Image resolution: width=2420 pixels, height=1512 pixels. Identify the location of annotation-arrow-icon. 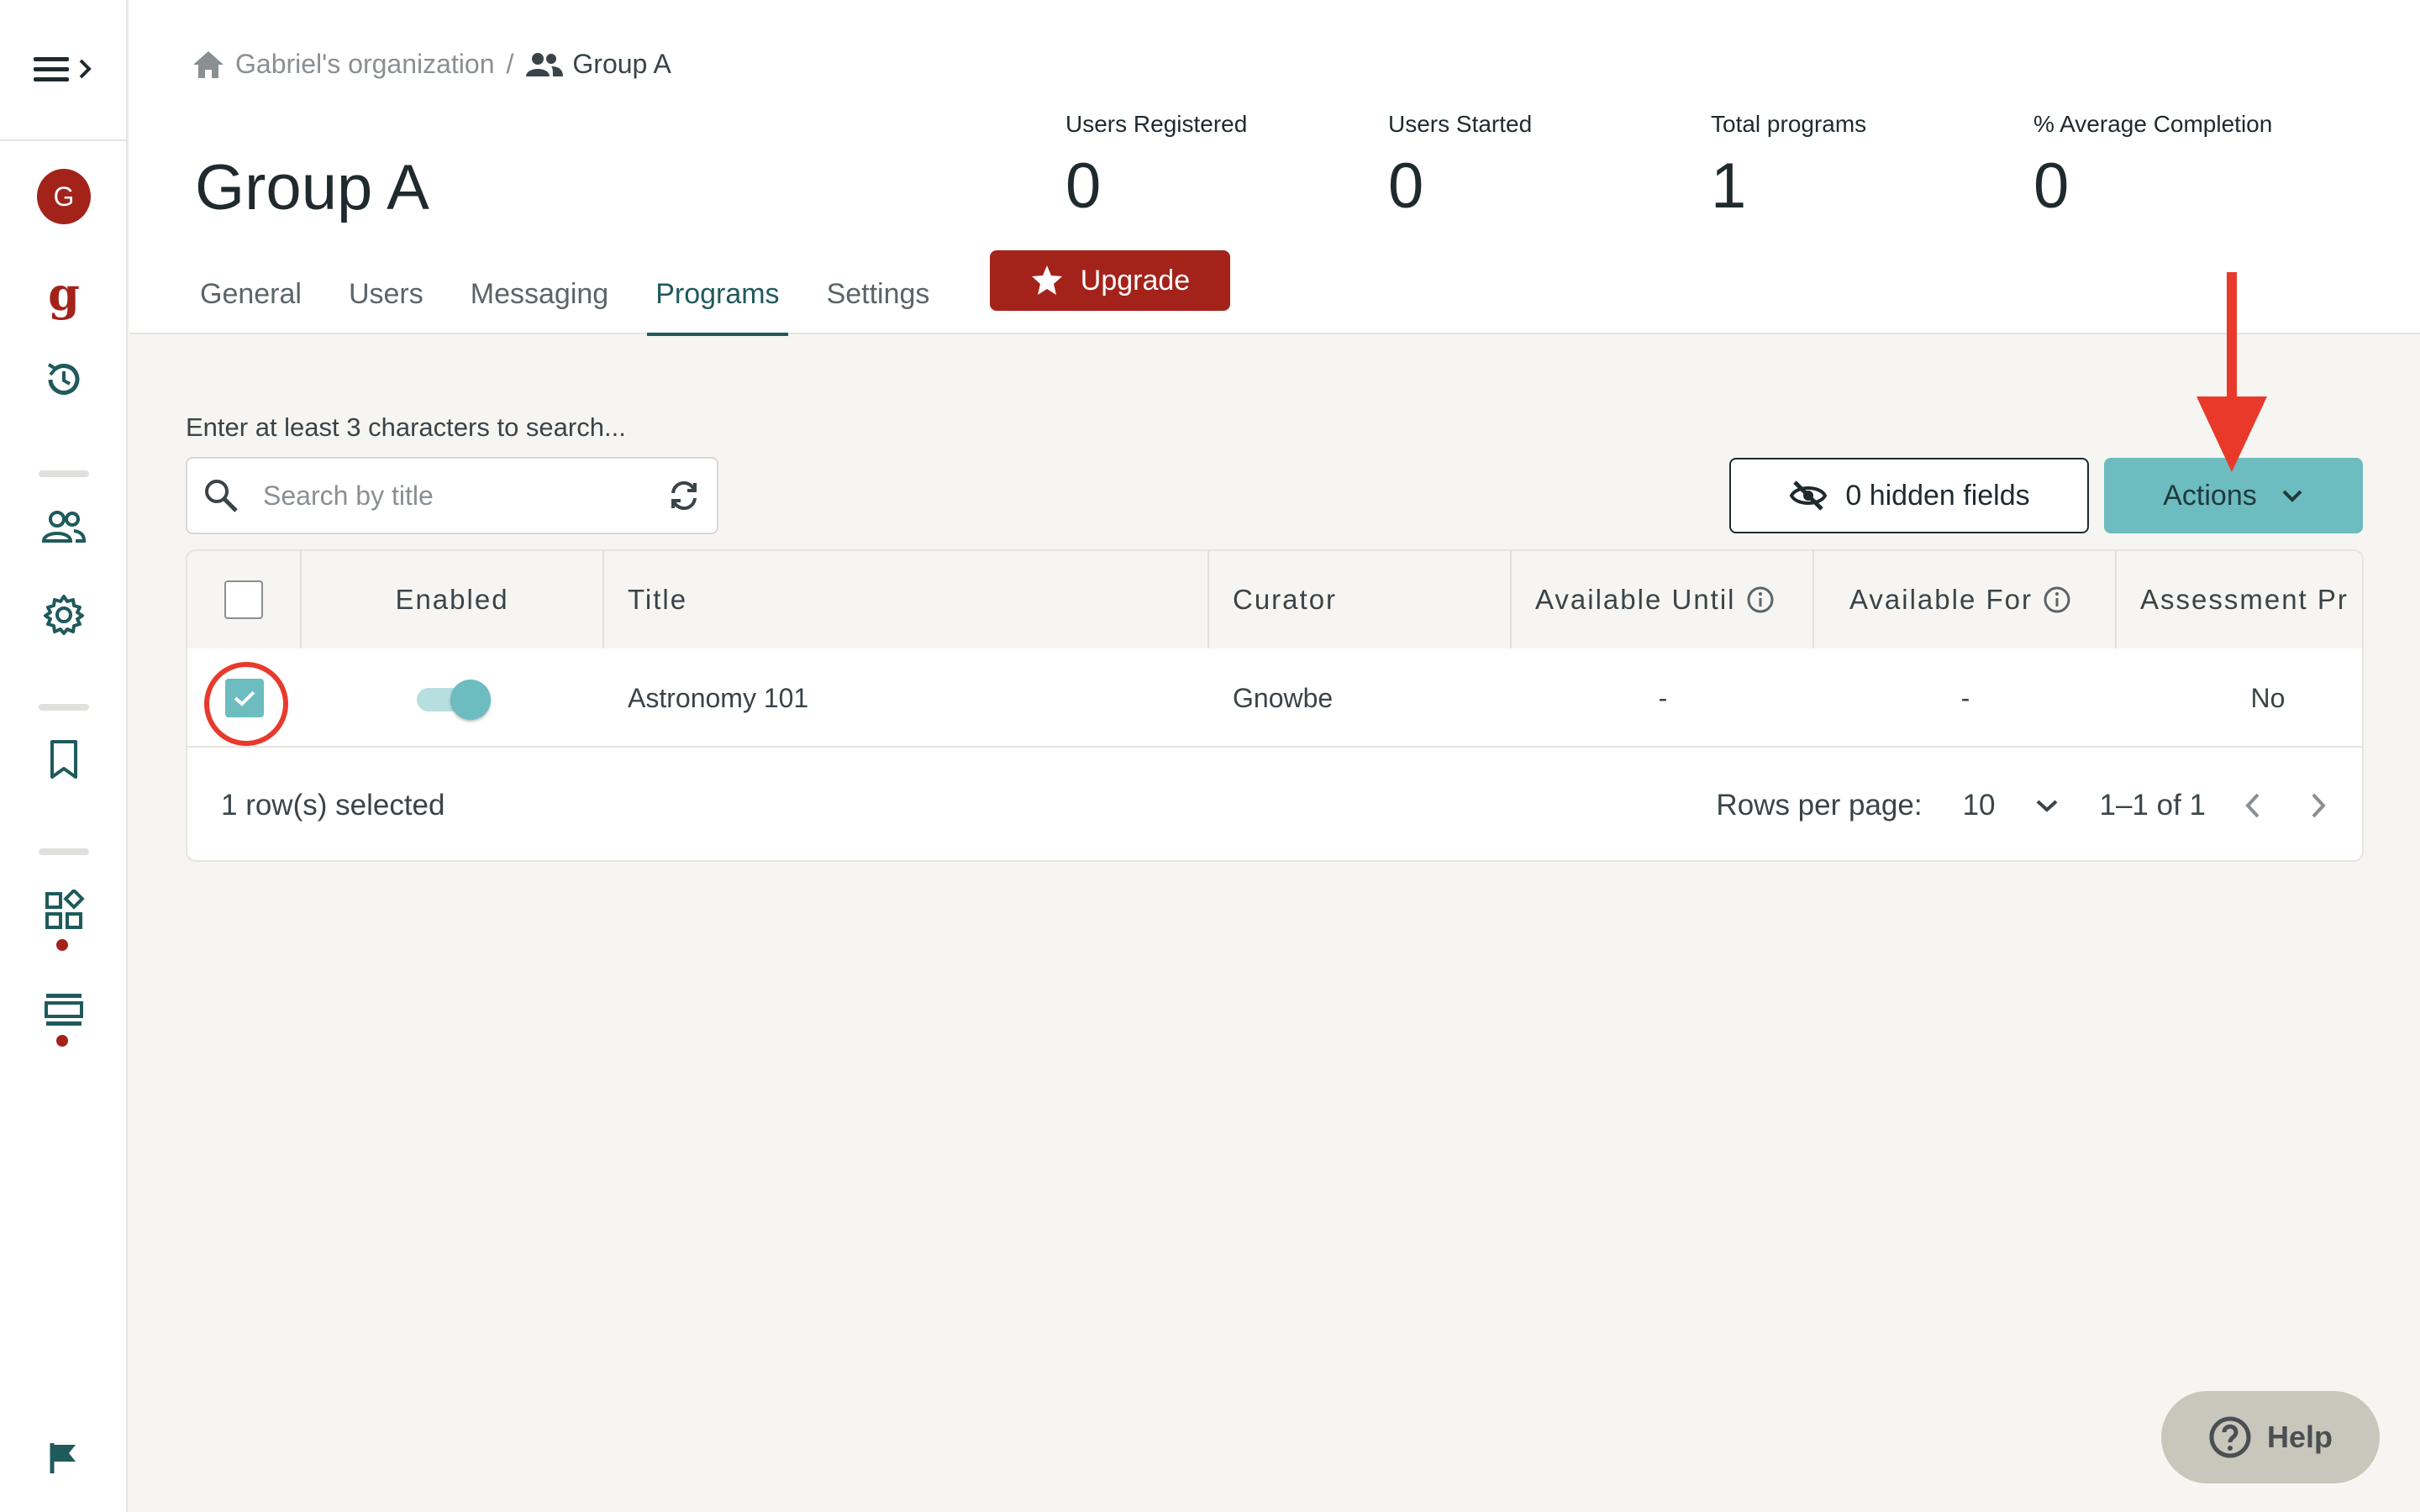
(2231, 372).